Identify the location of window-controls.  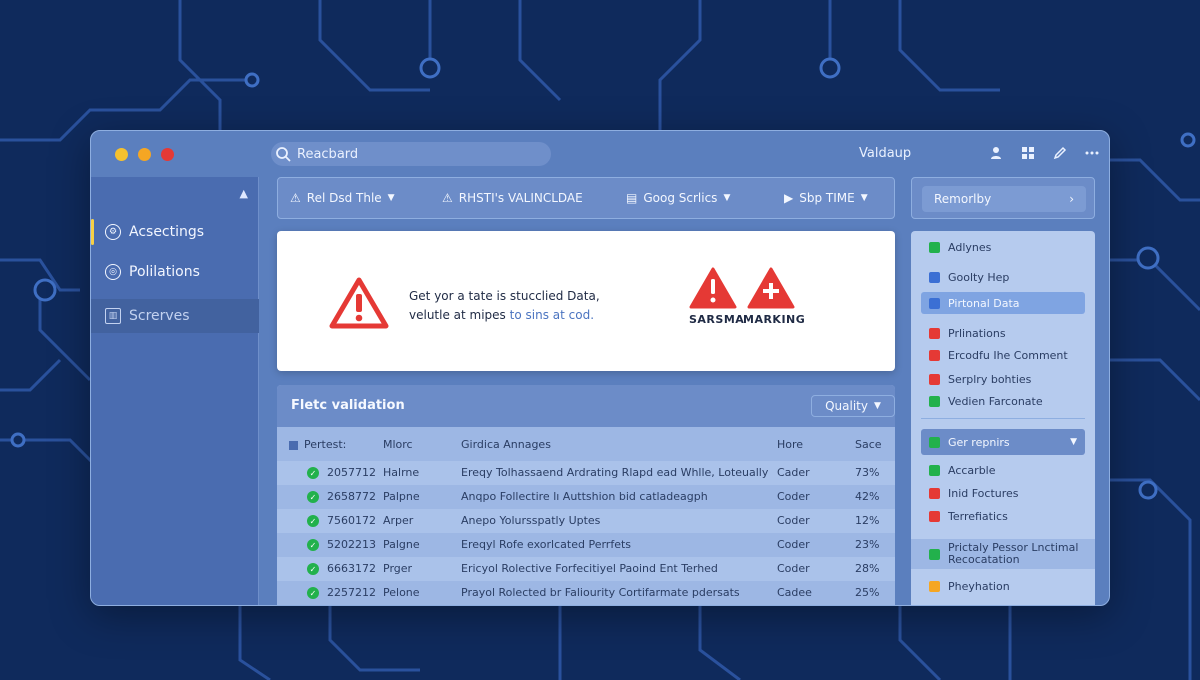
(144, 154).